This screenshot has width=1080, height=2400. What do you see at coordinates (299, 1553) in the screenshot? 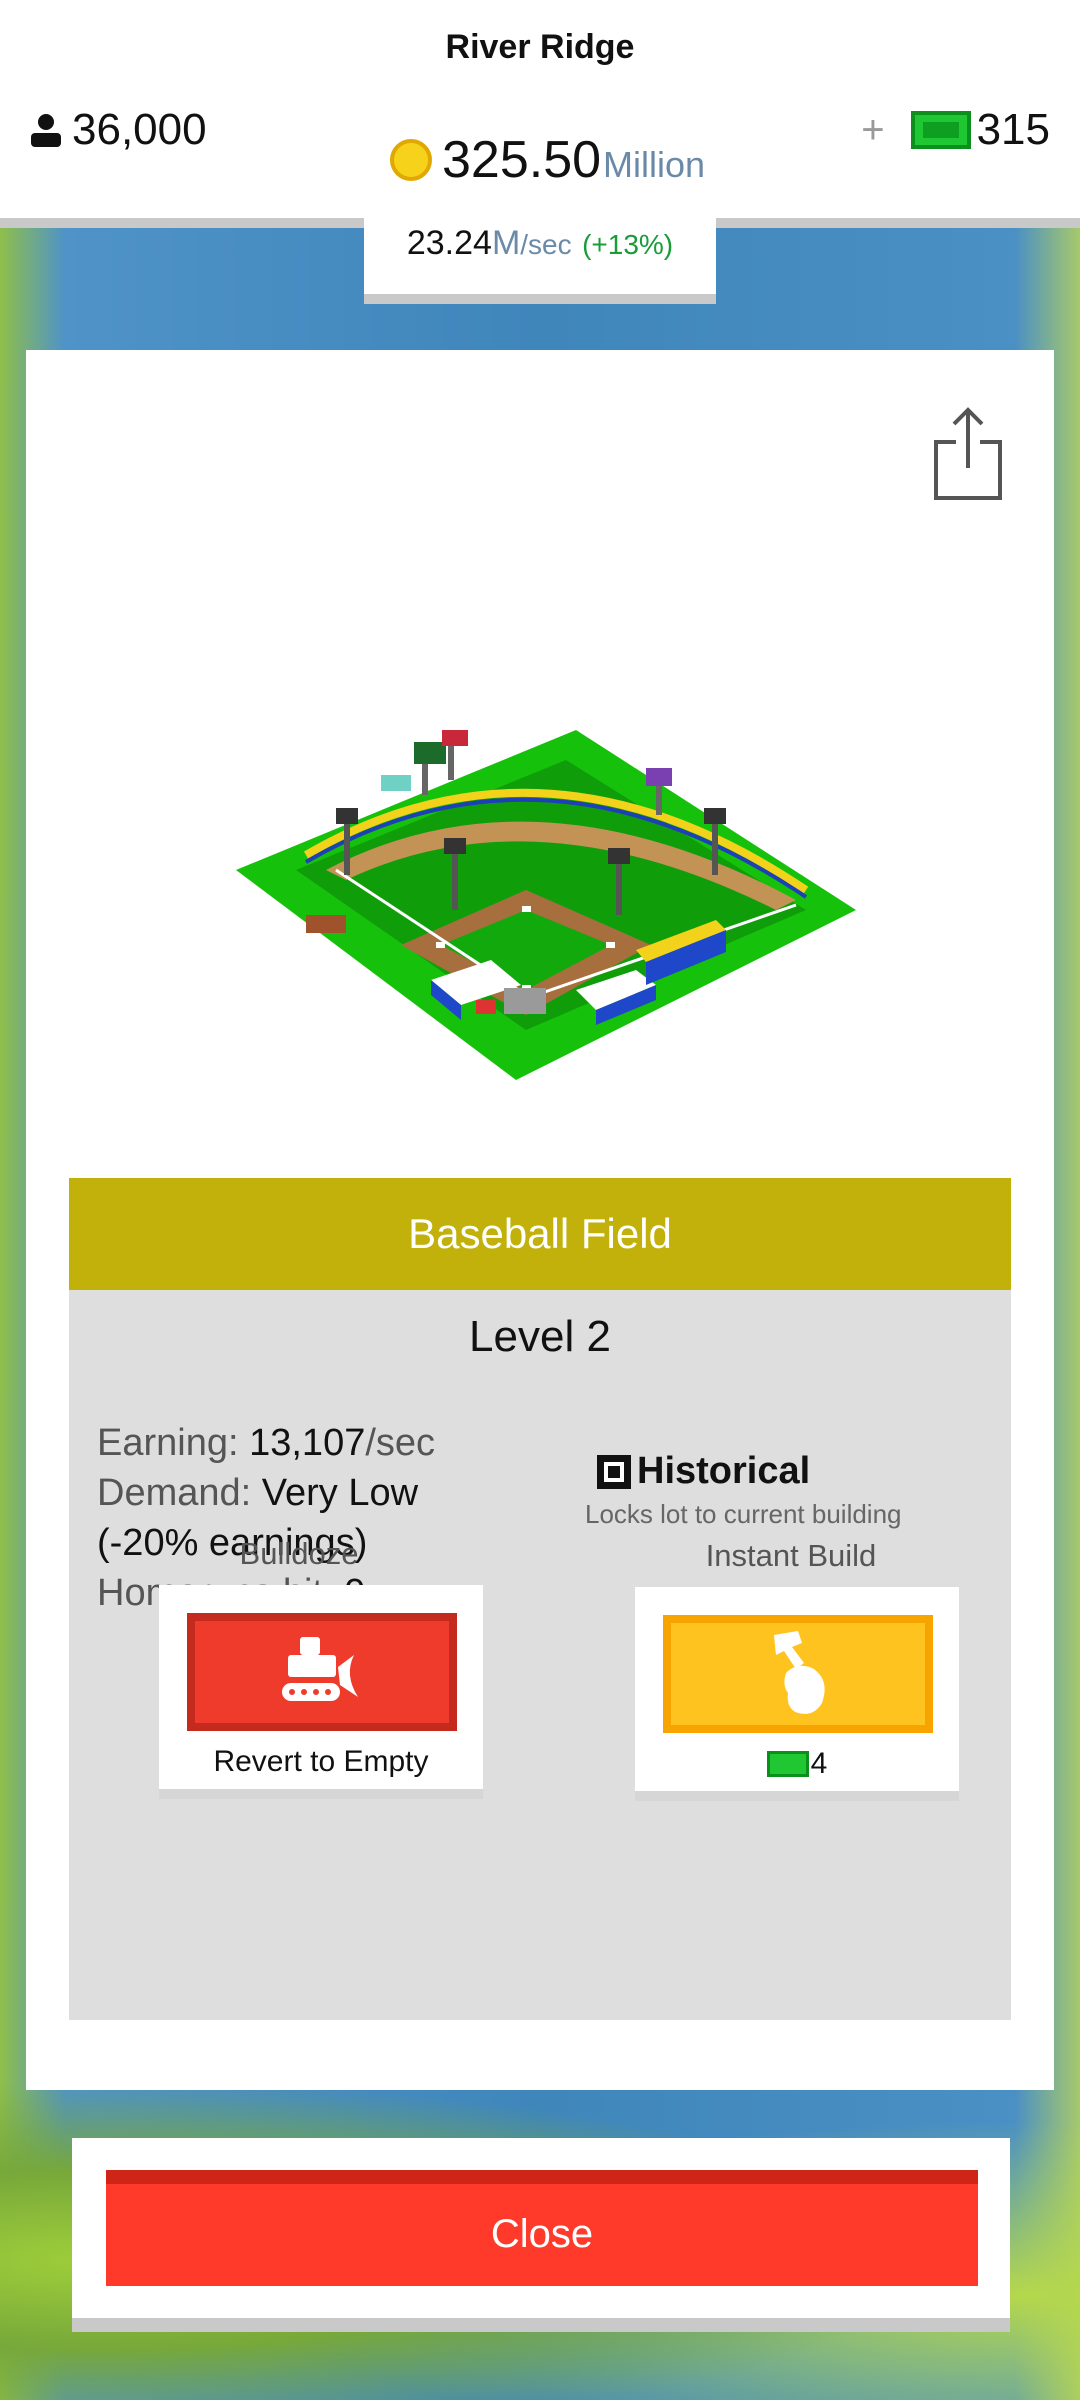
I see `bulldoze-label: Bulldoze` at bounding box center [299, 1553].